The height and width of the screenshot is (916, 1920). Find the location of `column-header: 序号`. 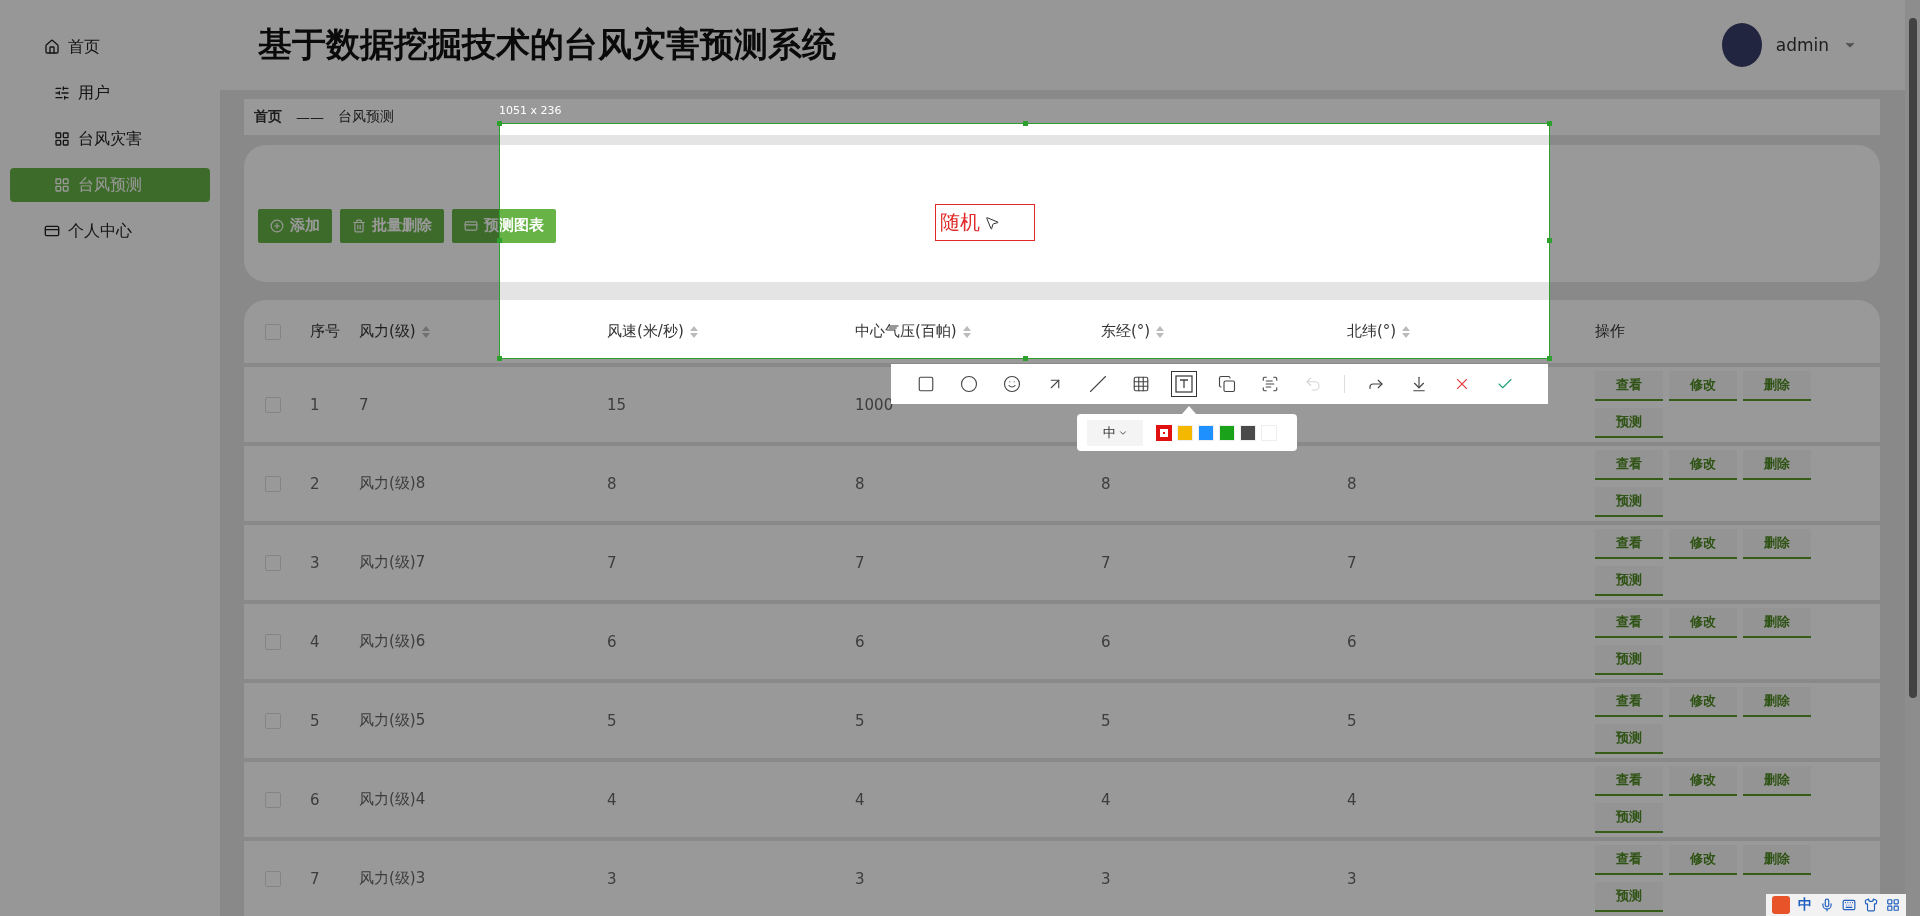

column-header: 序号 is located at coordinates (325, 331).